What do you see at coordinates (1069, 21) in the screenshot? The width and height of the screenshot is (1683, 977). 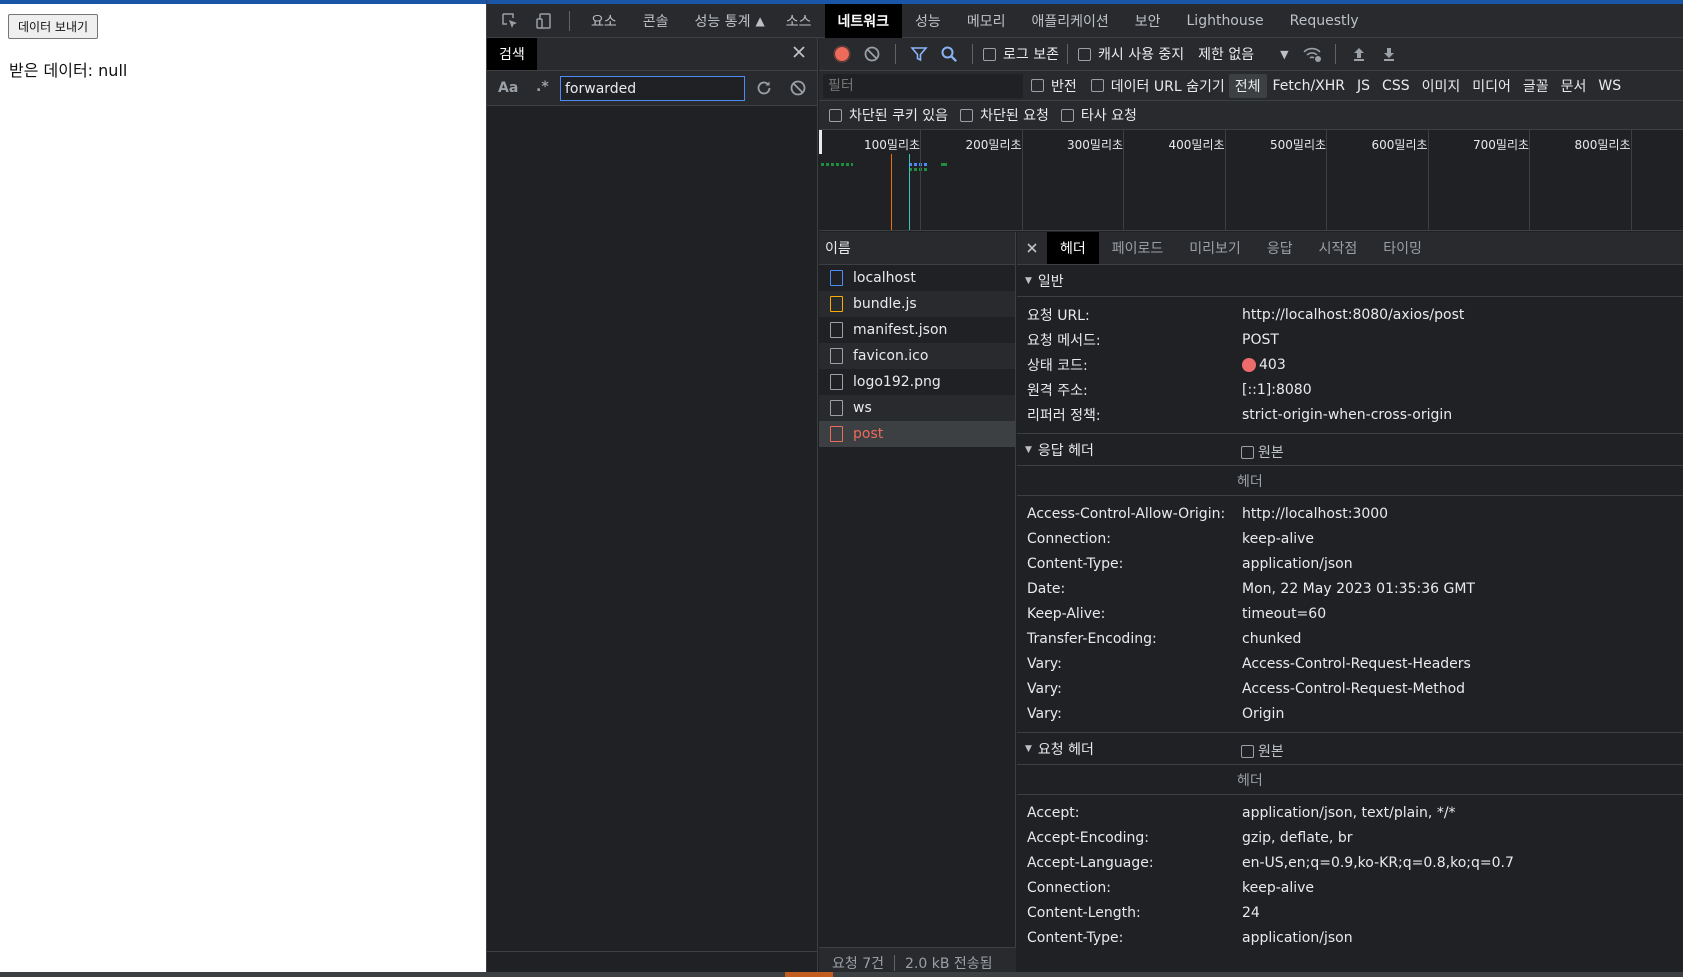 I see `devtools-tab: 애플리케이션` at bounding box center [1069, 21].